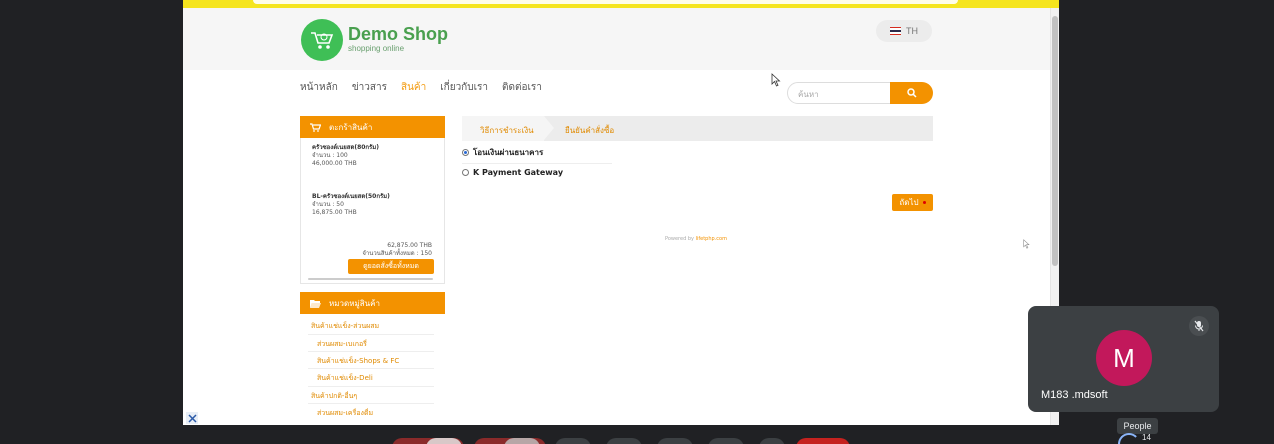 Image resolution: width=1274 pixels, height=444 pixels. Describe the element at coordinates (508, 152) in the screenshot. I see `payment-option-label: โอนเงินผ่านธนาคาร` at that location.